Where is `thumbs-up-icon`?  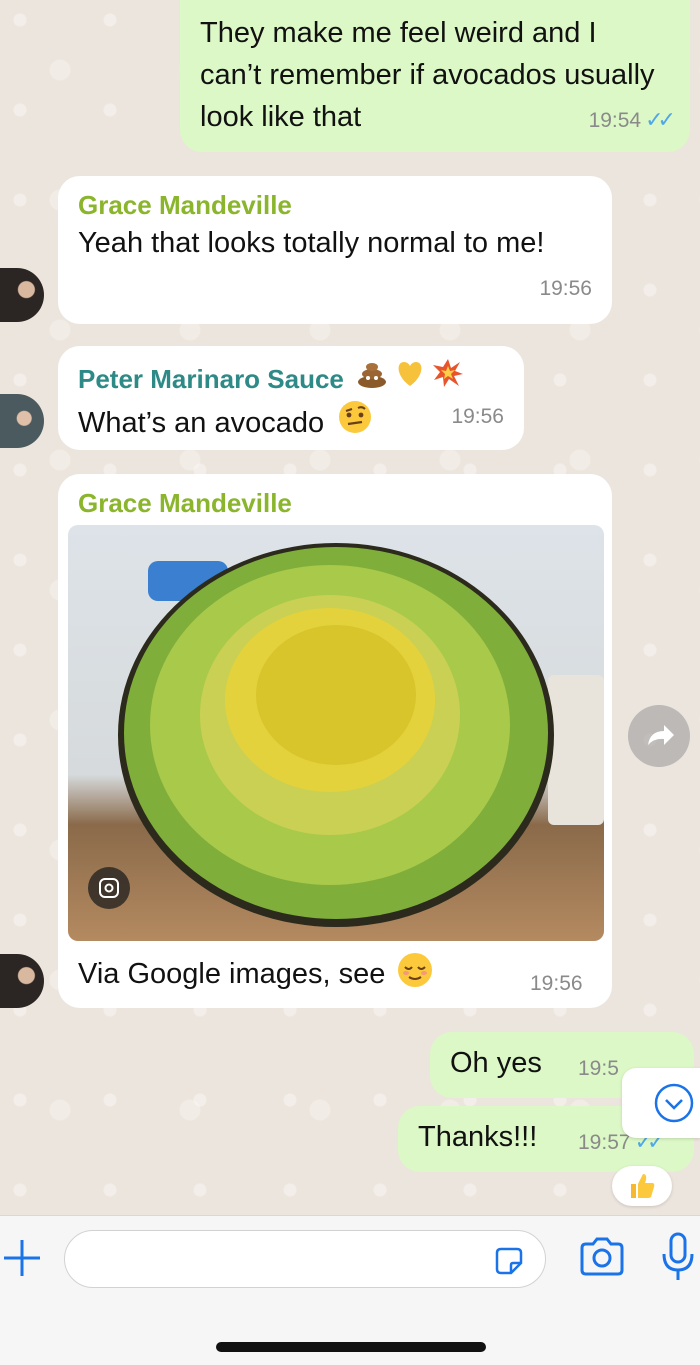
thumbs-up-icon is located at coordinates (643, 1186).